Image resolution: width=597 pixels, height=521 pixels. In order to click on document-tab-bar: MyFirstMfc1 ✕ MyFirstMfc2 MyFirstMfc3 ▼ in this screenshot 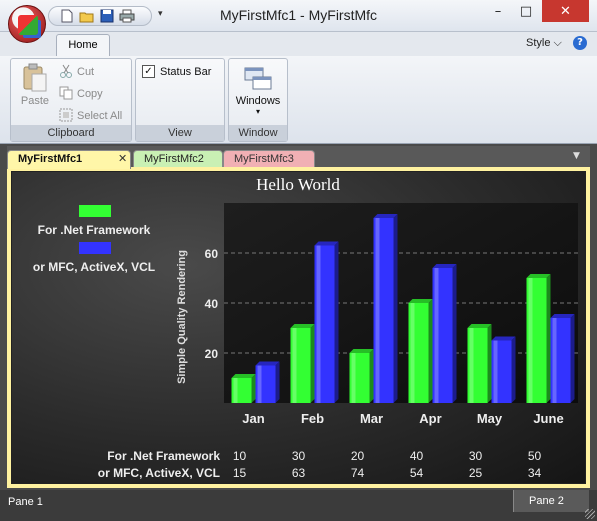, I will do `click(298, 157)`.